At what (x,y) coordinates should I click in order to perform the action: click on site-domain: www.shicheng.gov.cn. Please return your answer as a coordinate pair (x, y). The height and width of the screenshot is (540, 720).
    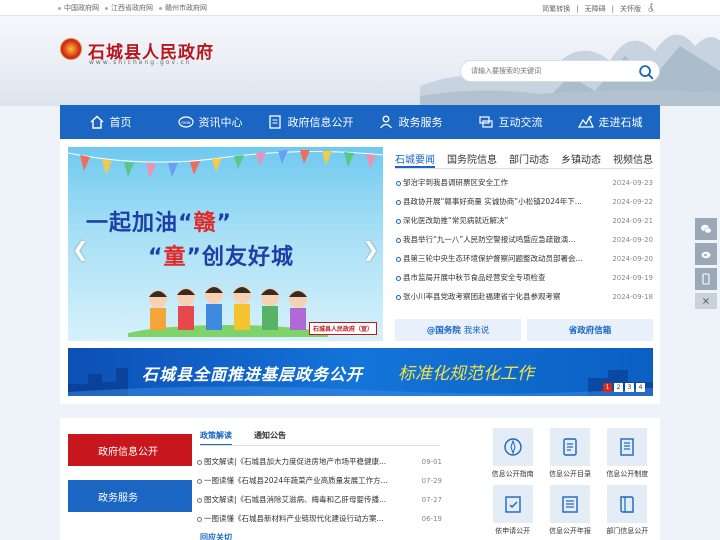
    Looking at the image, I should click on (140, 62).